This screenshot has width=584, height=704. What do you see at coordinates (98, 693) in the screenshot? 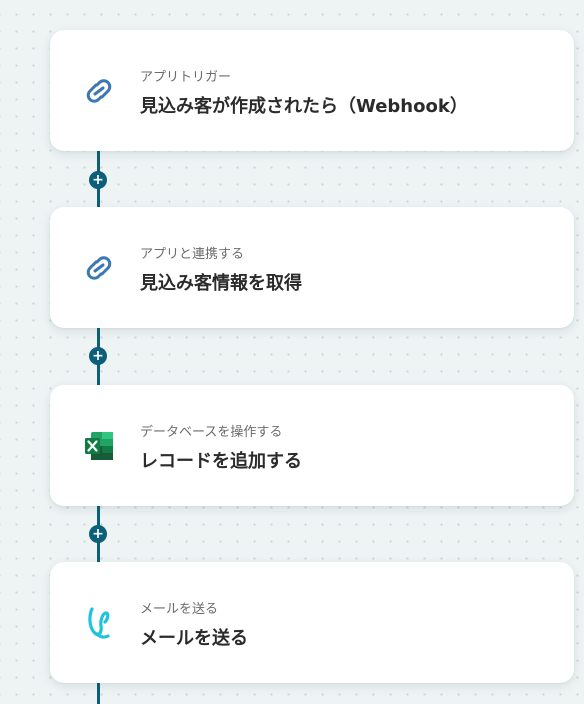
I see `connector-line` at bounding box center [98, 693].